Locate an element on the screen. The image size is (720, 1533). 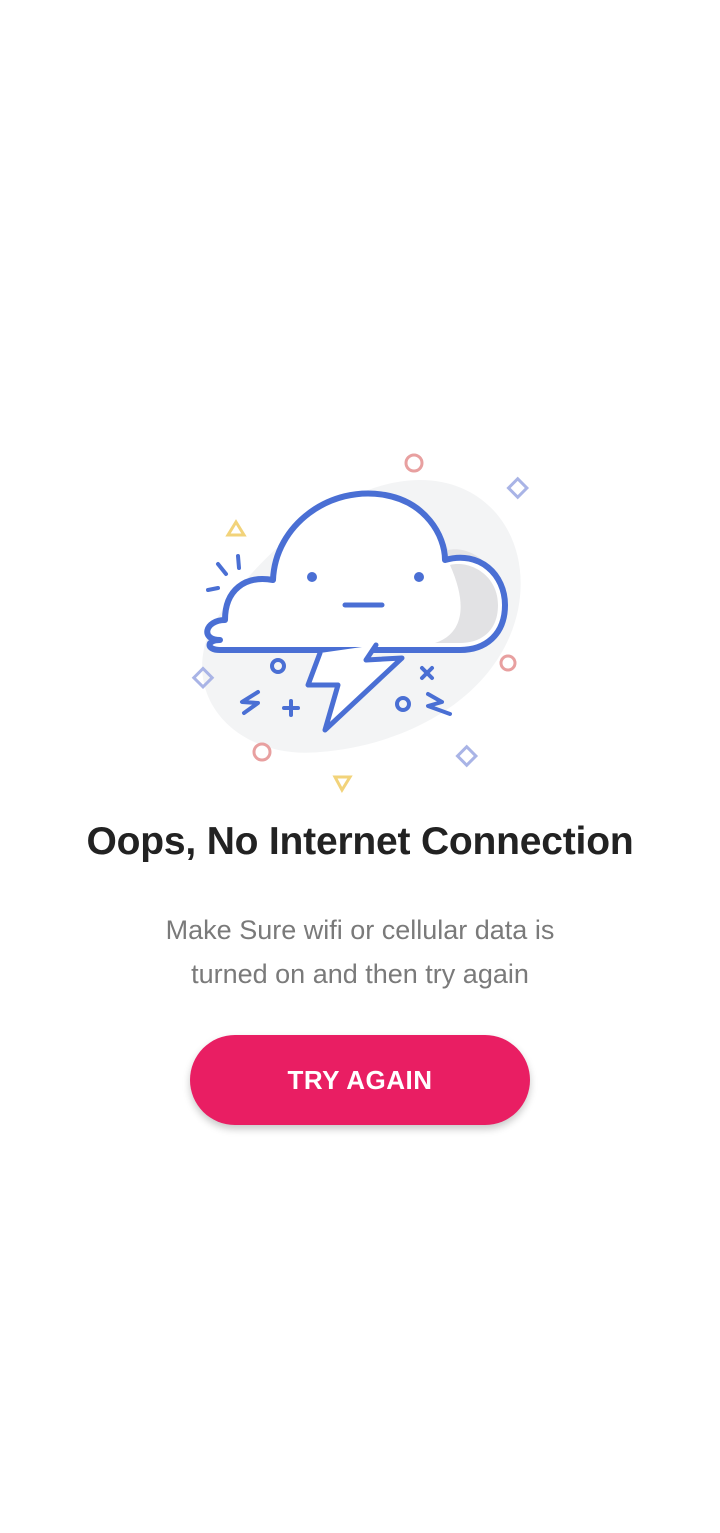
no-connection-illustration is located at coordinates (360, 625).